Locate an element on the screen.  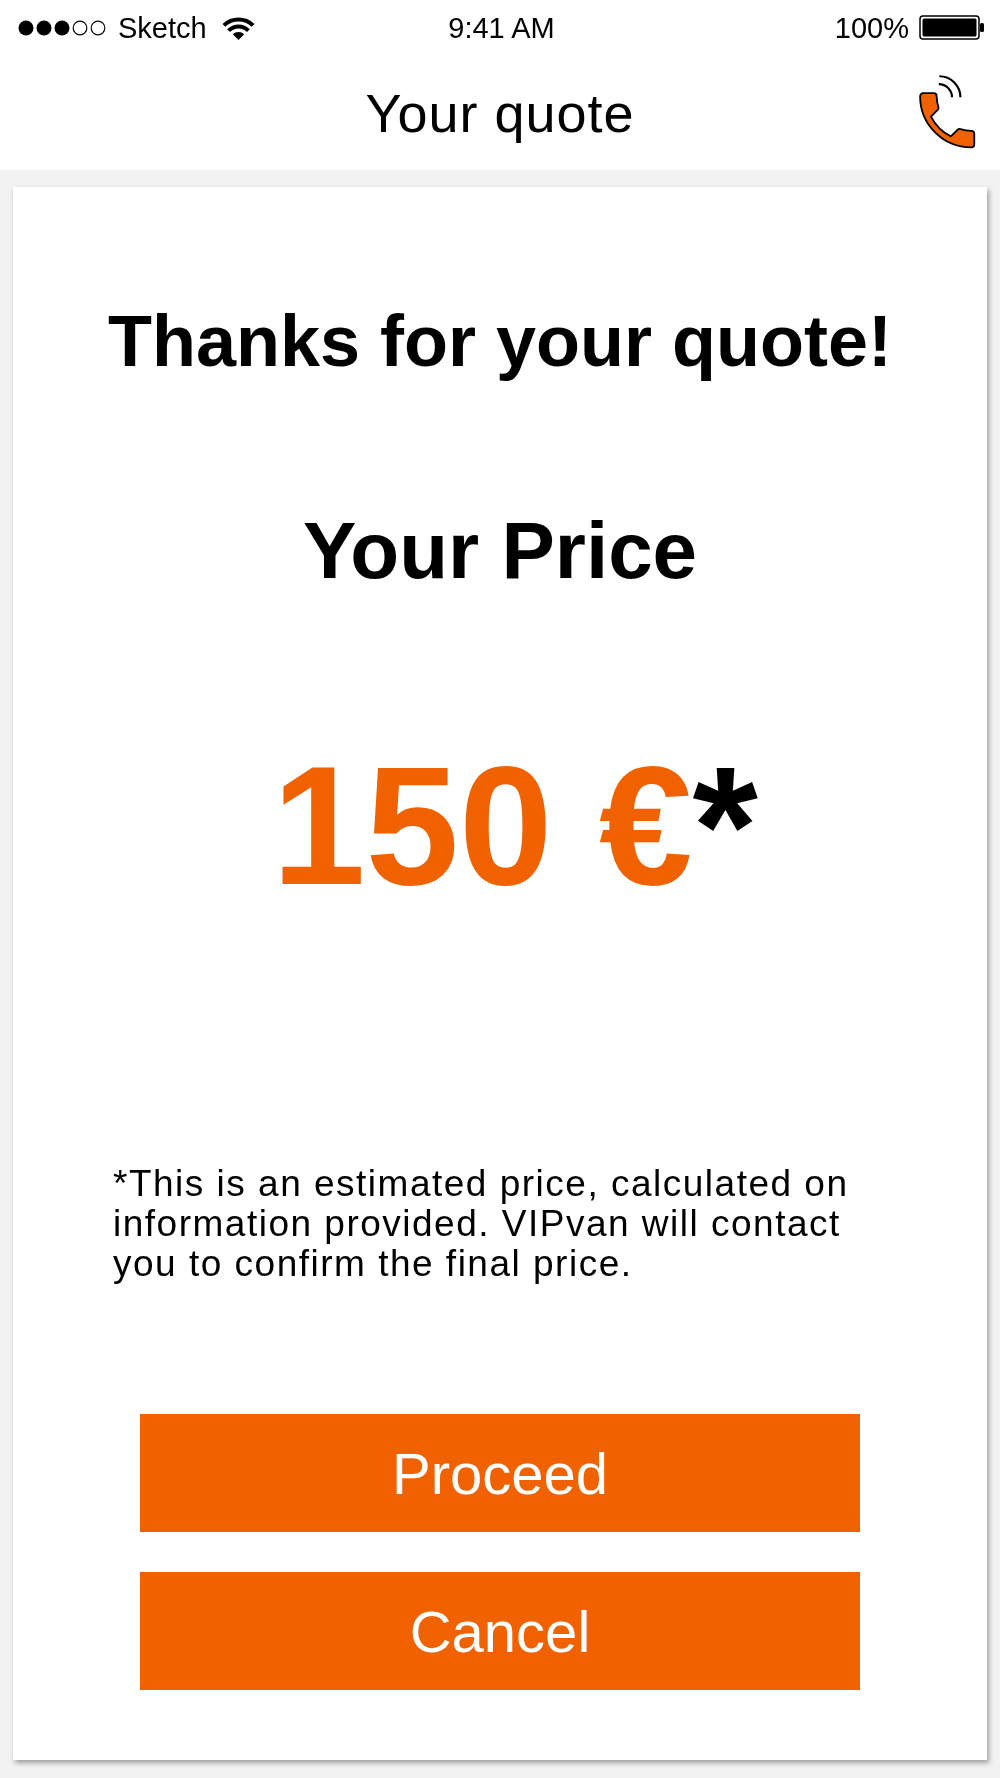
action-button: Cancel is located at coordinates (500, 1631).